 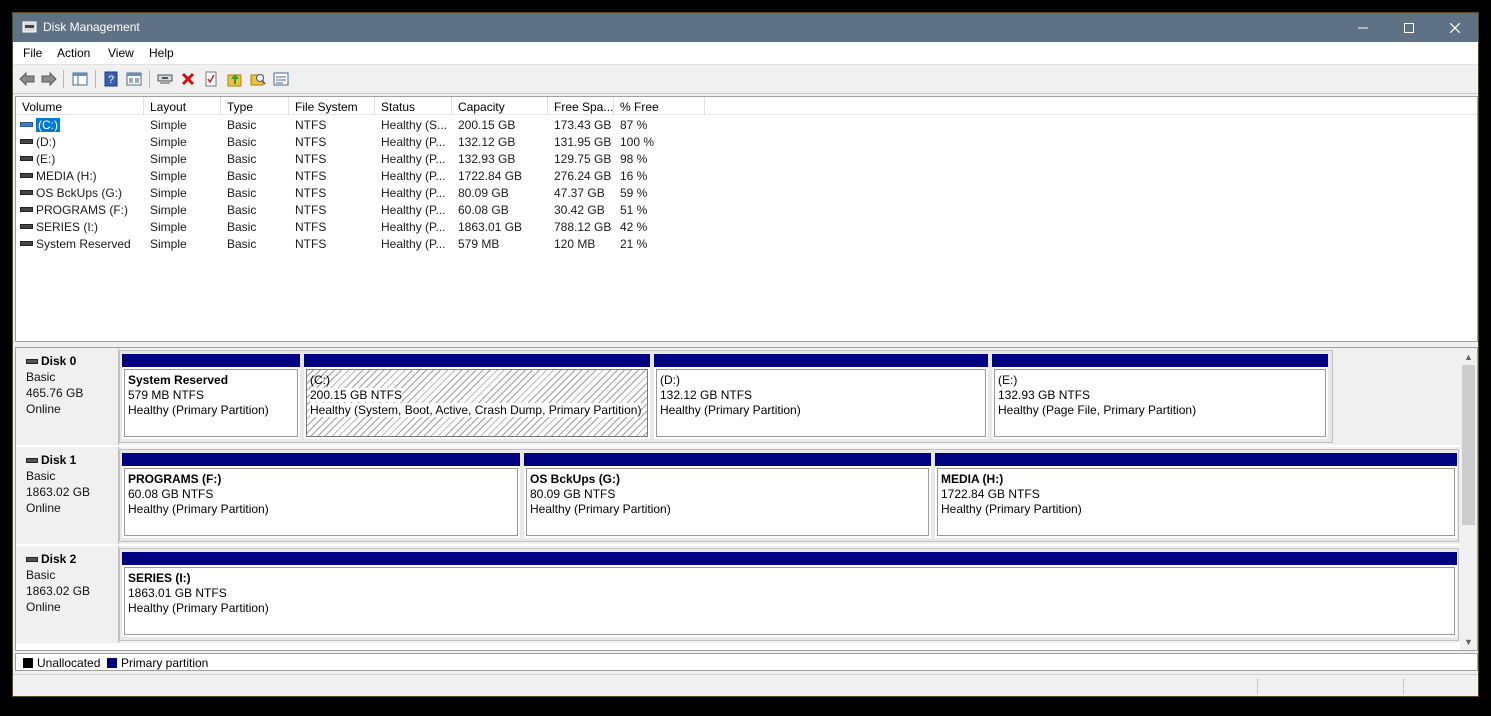 What do you see at coordinates (161, 53) in the screenshot?
I see `menu-help: Help` at bounding box center [161, 53].